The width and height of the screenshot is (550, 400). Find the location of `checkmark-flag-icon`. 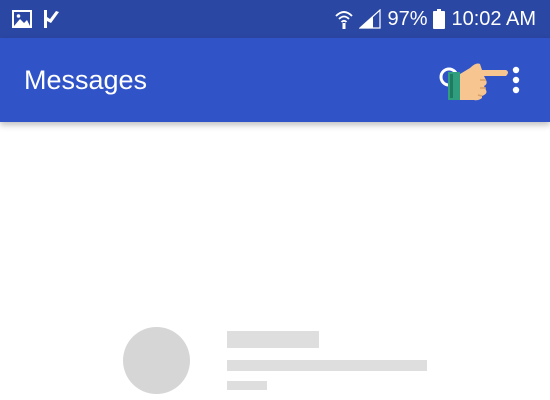

checkmark-flag-icon is located at coordinates (51, 19).